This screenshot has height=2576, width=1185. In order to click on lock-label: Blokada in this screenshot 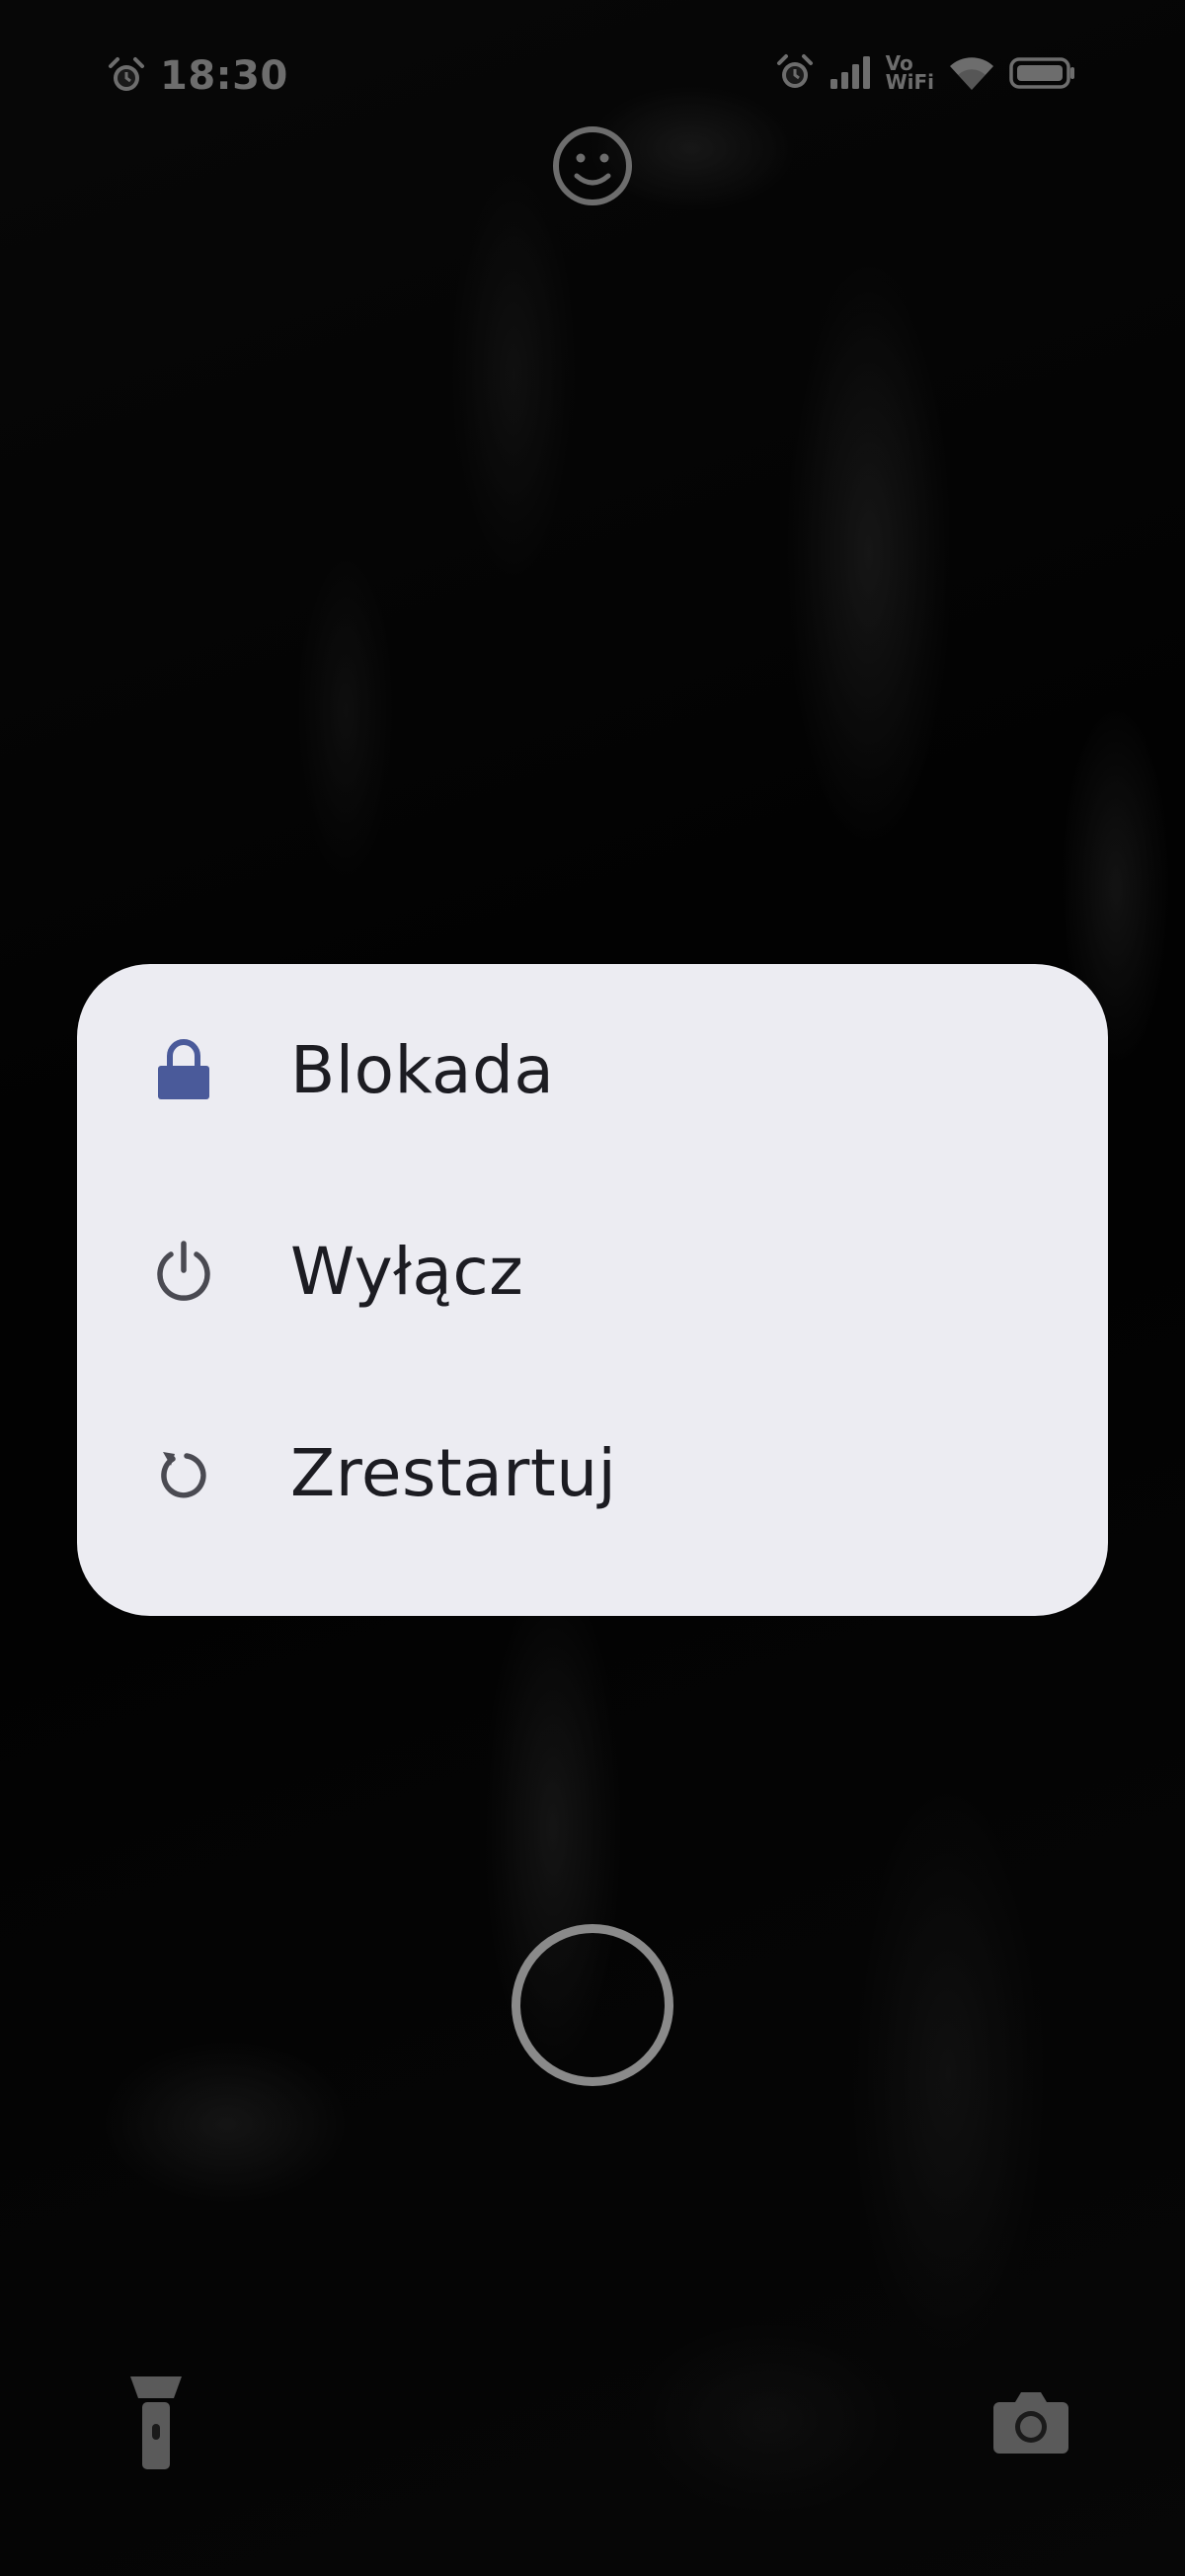, I will do `click(423, 1069)`.